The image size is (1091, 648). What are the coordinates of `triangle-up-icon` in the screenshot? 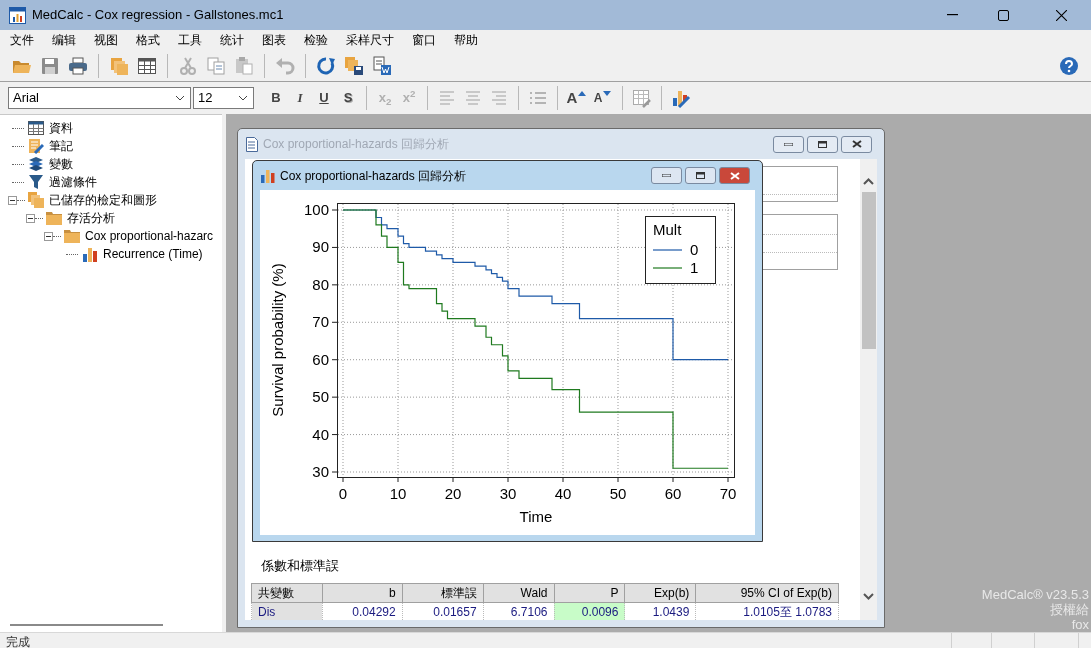 It's located at (582, 93).